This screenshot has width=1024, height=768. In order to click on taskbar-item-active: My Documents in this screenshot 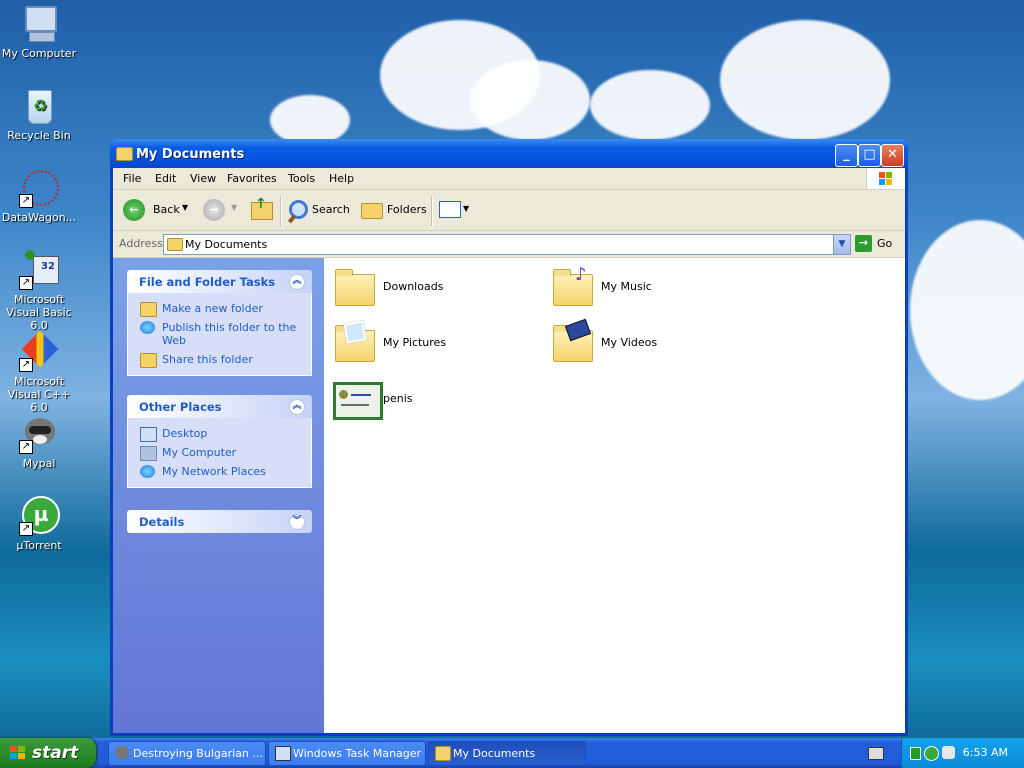, I will do `click(507, 753)`.